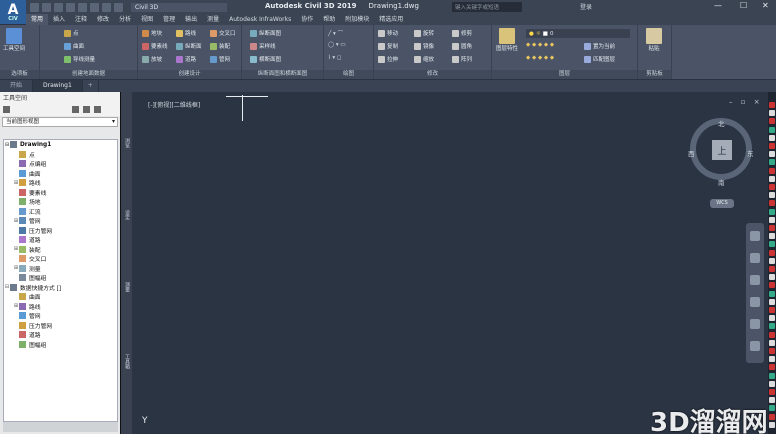 The image size is (776, 434). Describe the element at coordinates (126, 143) in the screenshot. I see `side-tab: 浏览` at that location.